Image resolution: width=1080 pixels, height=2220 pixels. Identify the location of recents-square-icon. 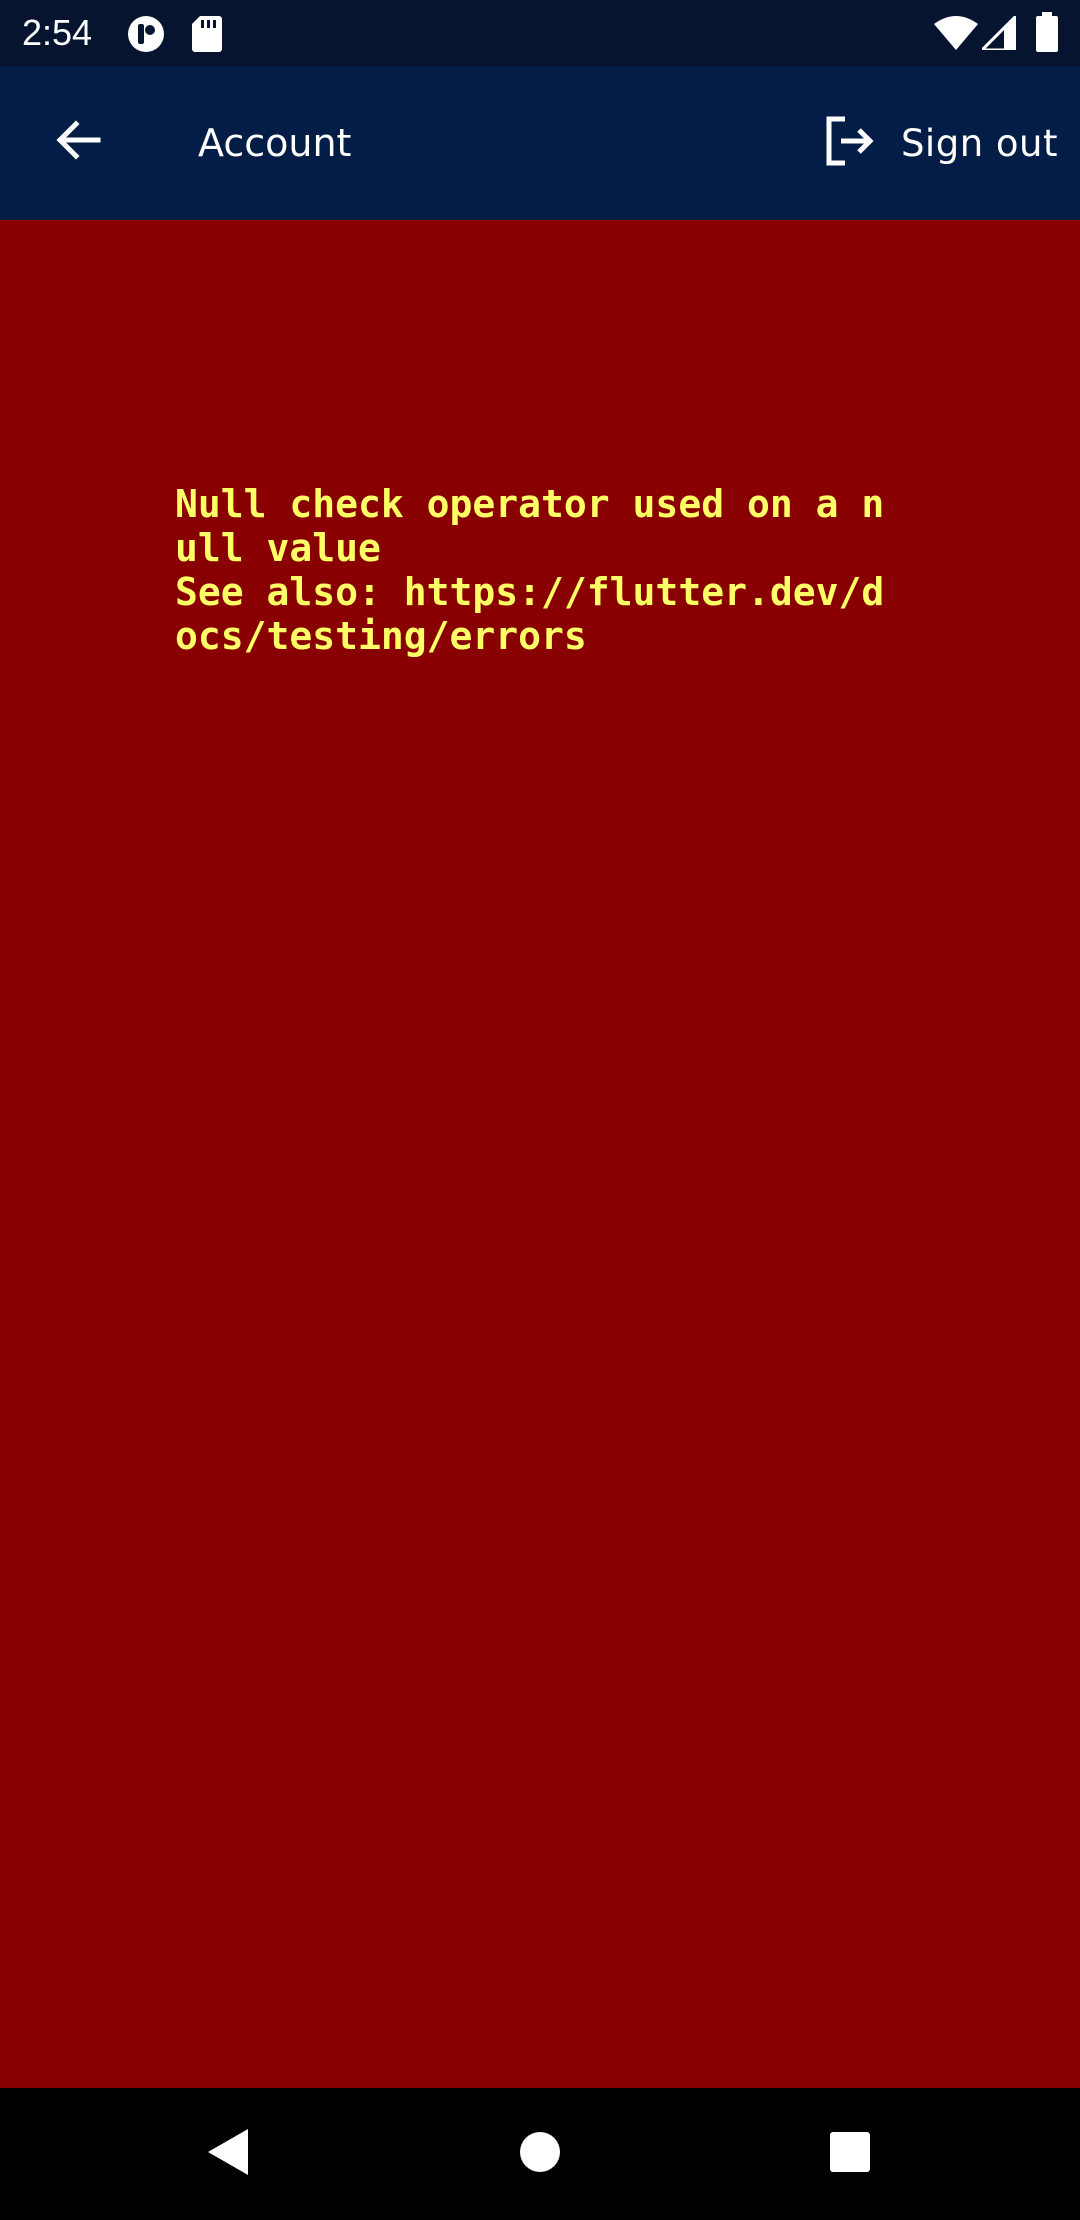
(850, 2154).